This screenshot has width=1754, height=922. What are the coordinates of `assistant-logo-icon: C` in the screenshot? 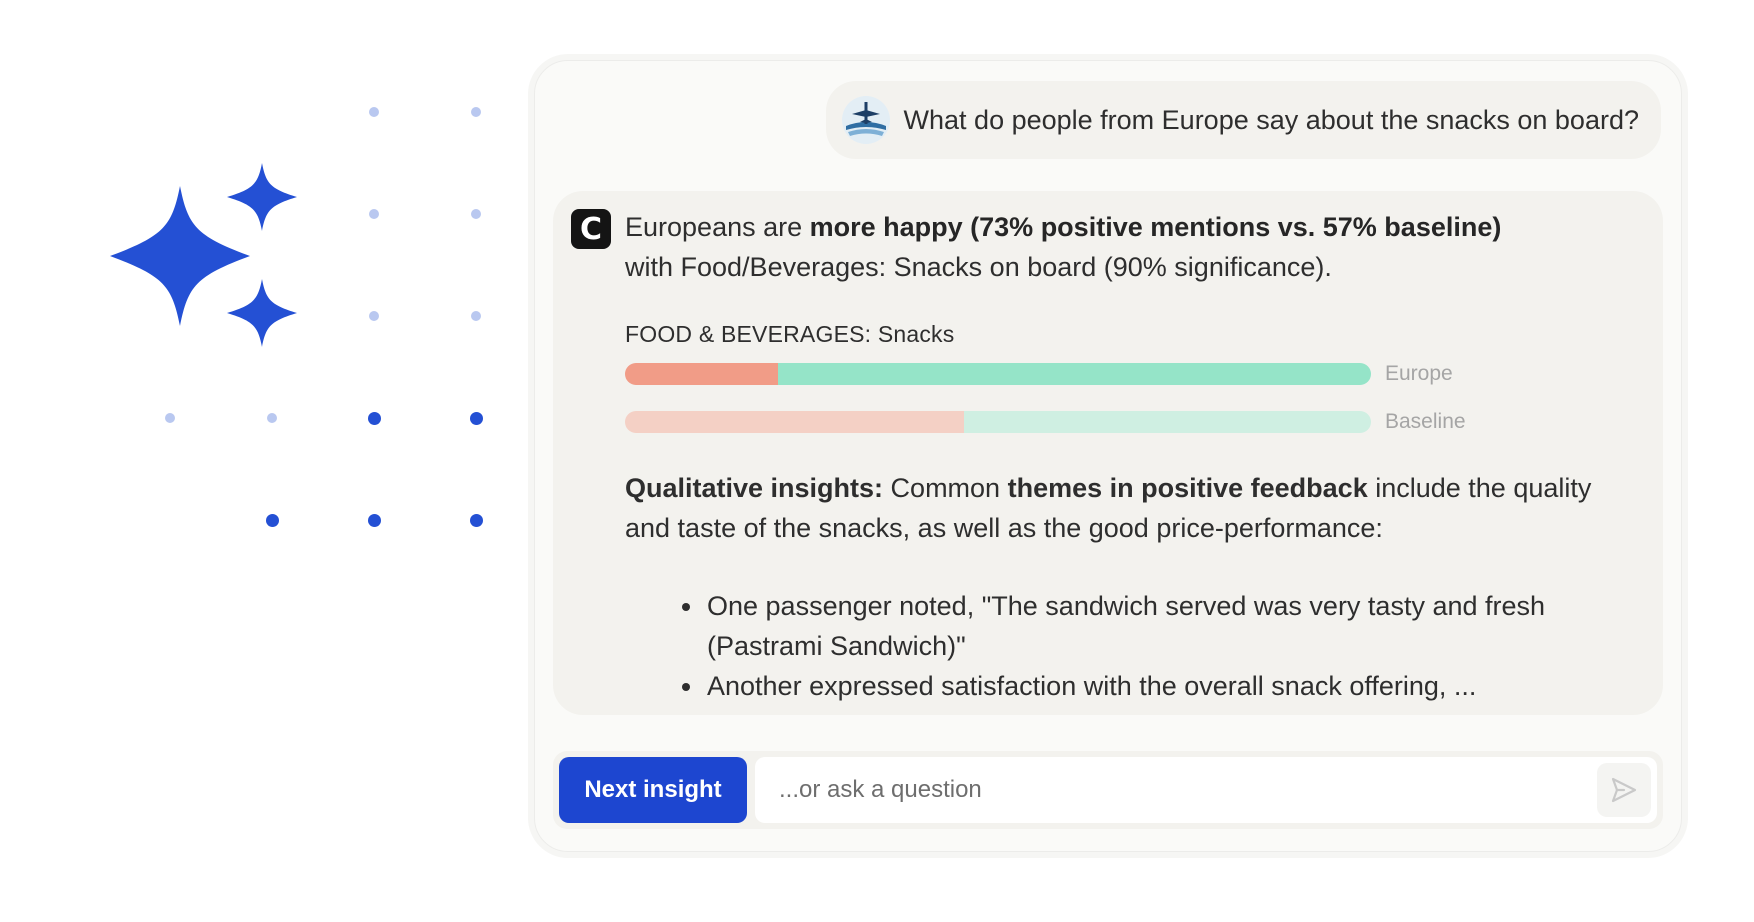 It's located at (591, 229).